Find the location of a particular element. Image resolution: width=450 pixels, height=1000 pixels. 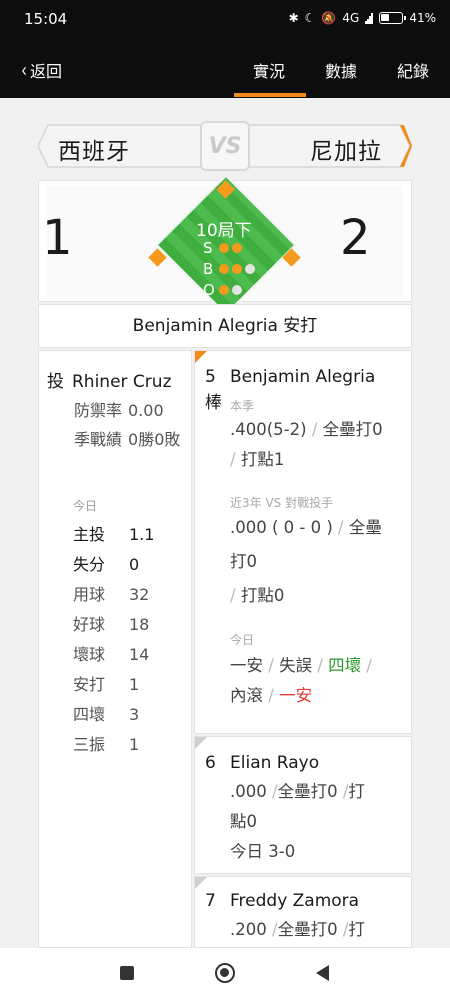

pitcher-stat-row: 用球 32 is located at coordinates (111, 593).